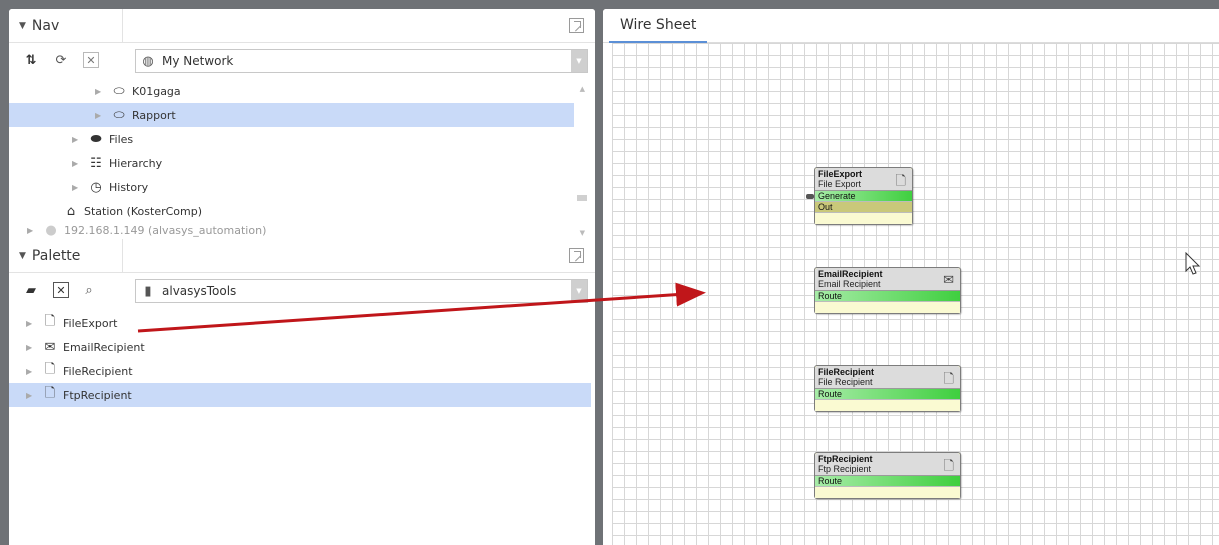 The height and width of the screenshot is (545, 1219). What do you see at coordinates (154, 115) in the screenshot?
I see `tree-item-label: Rapport` at bounding box center [154, 115].